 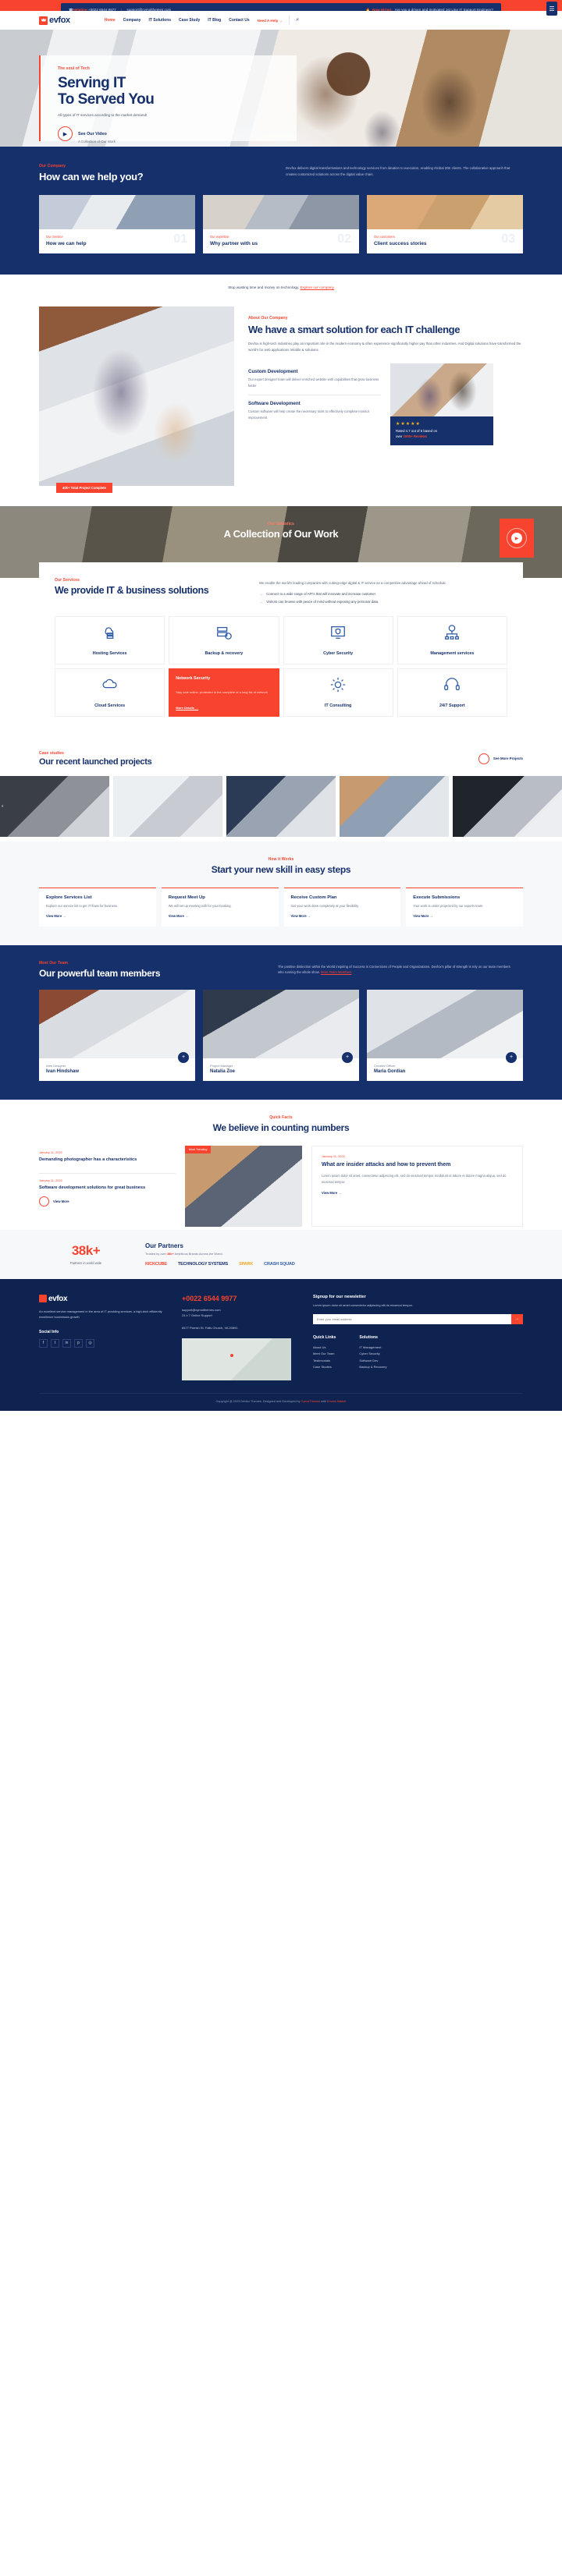 I want to click on nav-divider, so click(x=289, y=20).